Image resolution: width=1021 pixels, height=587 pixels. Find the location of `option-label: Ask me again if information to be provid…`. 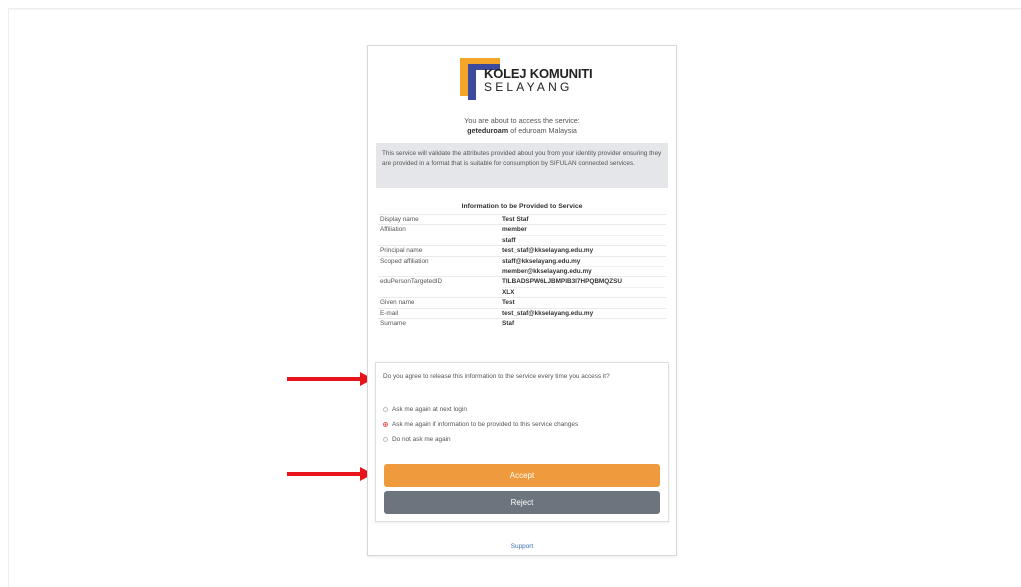

option-label: Ask me again if information to be provid… is located at coordinates (485, 424).